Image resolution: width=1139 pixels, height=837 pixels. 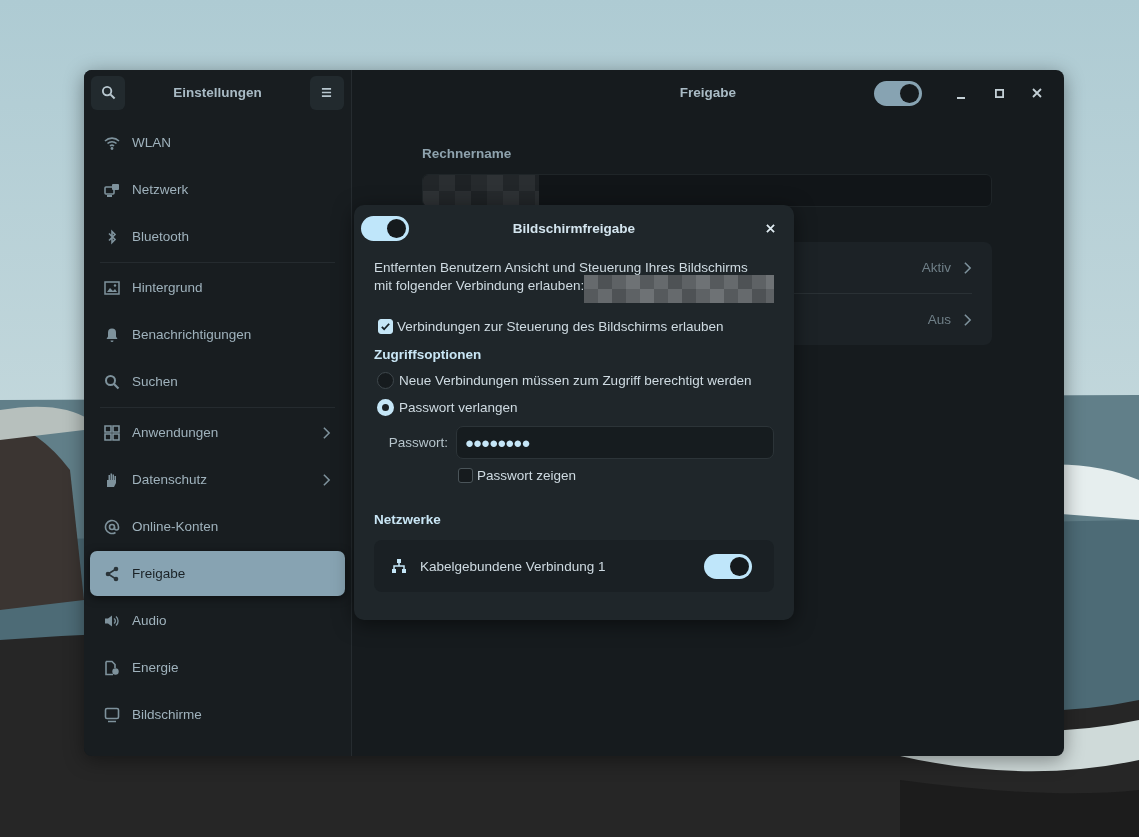 I want to click on sidebar-item: Bluetooth, so click(x=217, y=236).